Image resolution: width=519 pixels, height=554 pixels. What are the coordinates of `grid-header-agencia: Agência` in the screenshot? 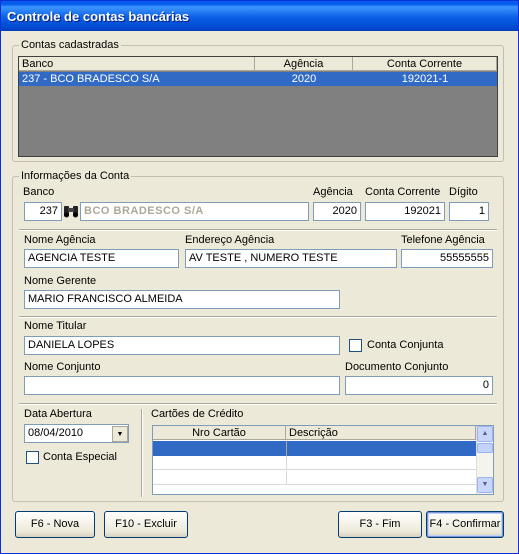 It's located at (304, 64).